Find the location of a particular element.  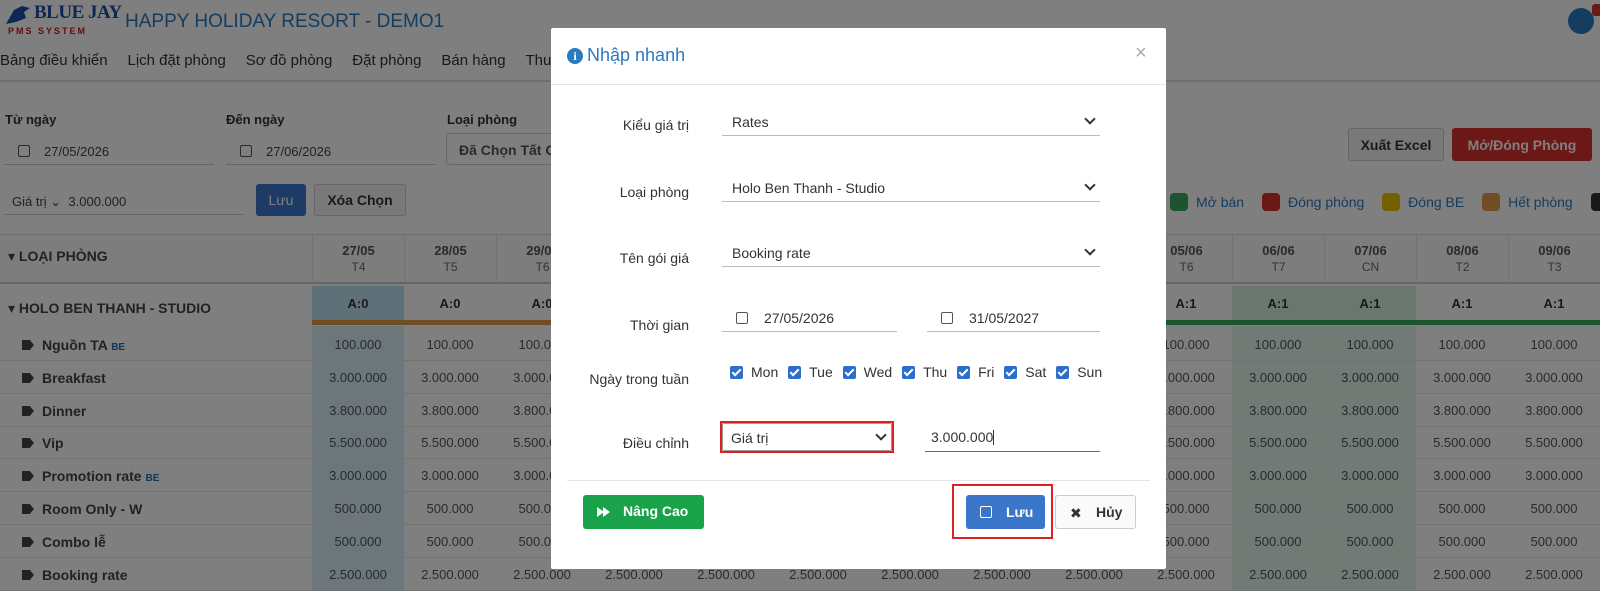

rate-plan-select: Booking rate is located at coordinates (911, 253).